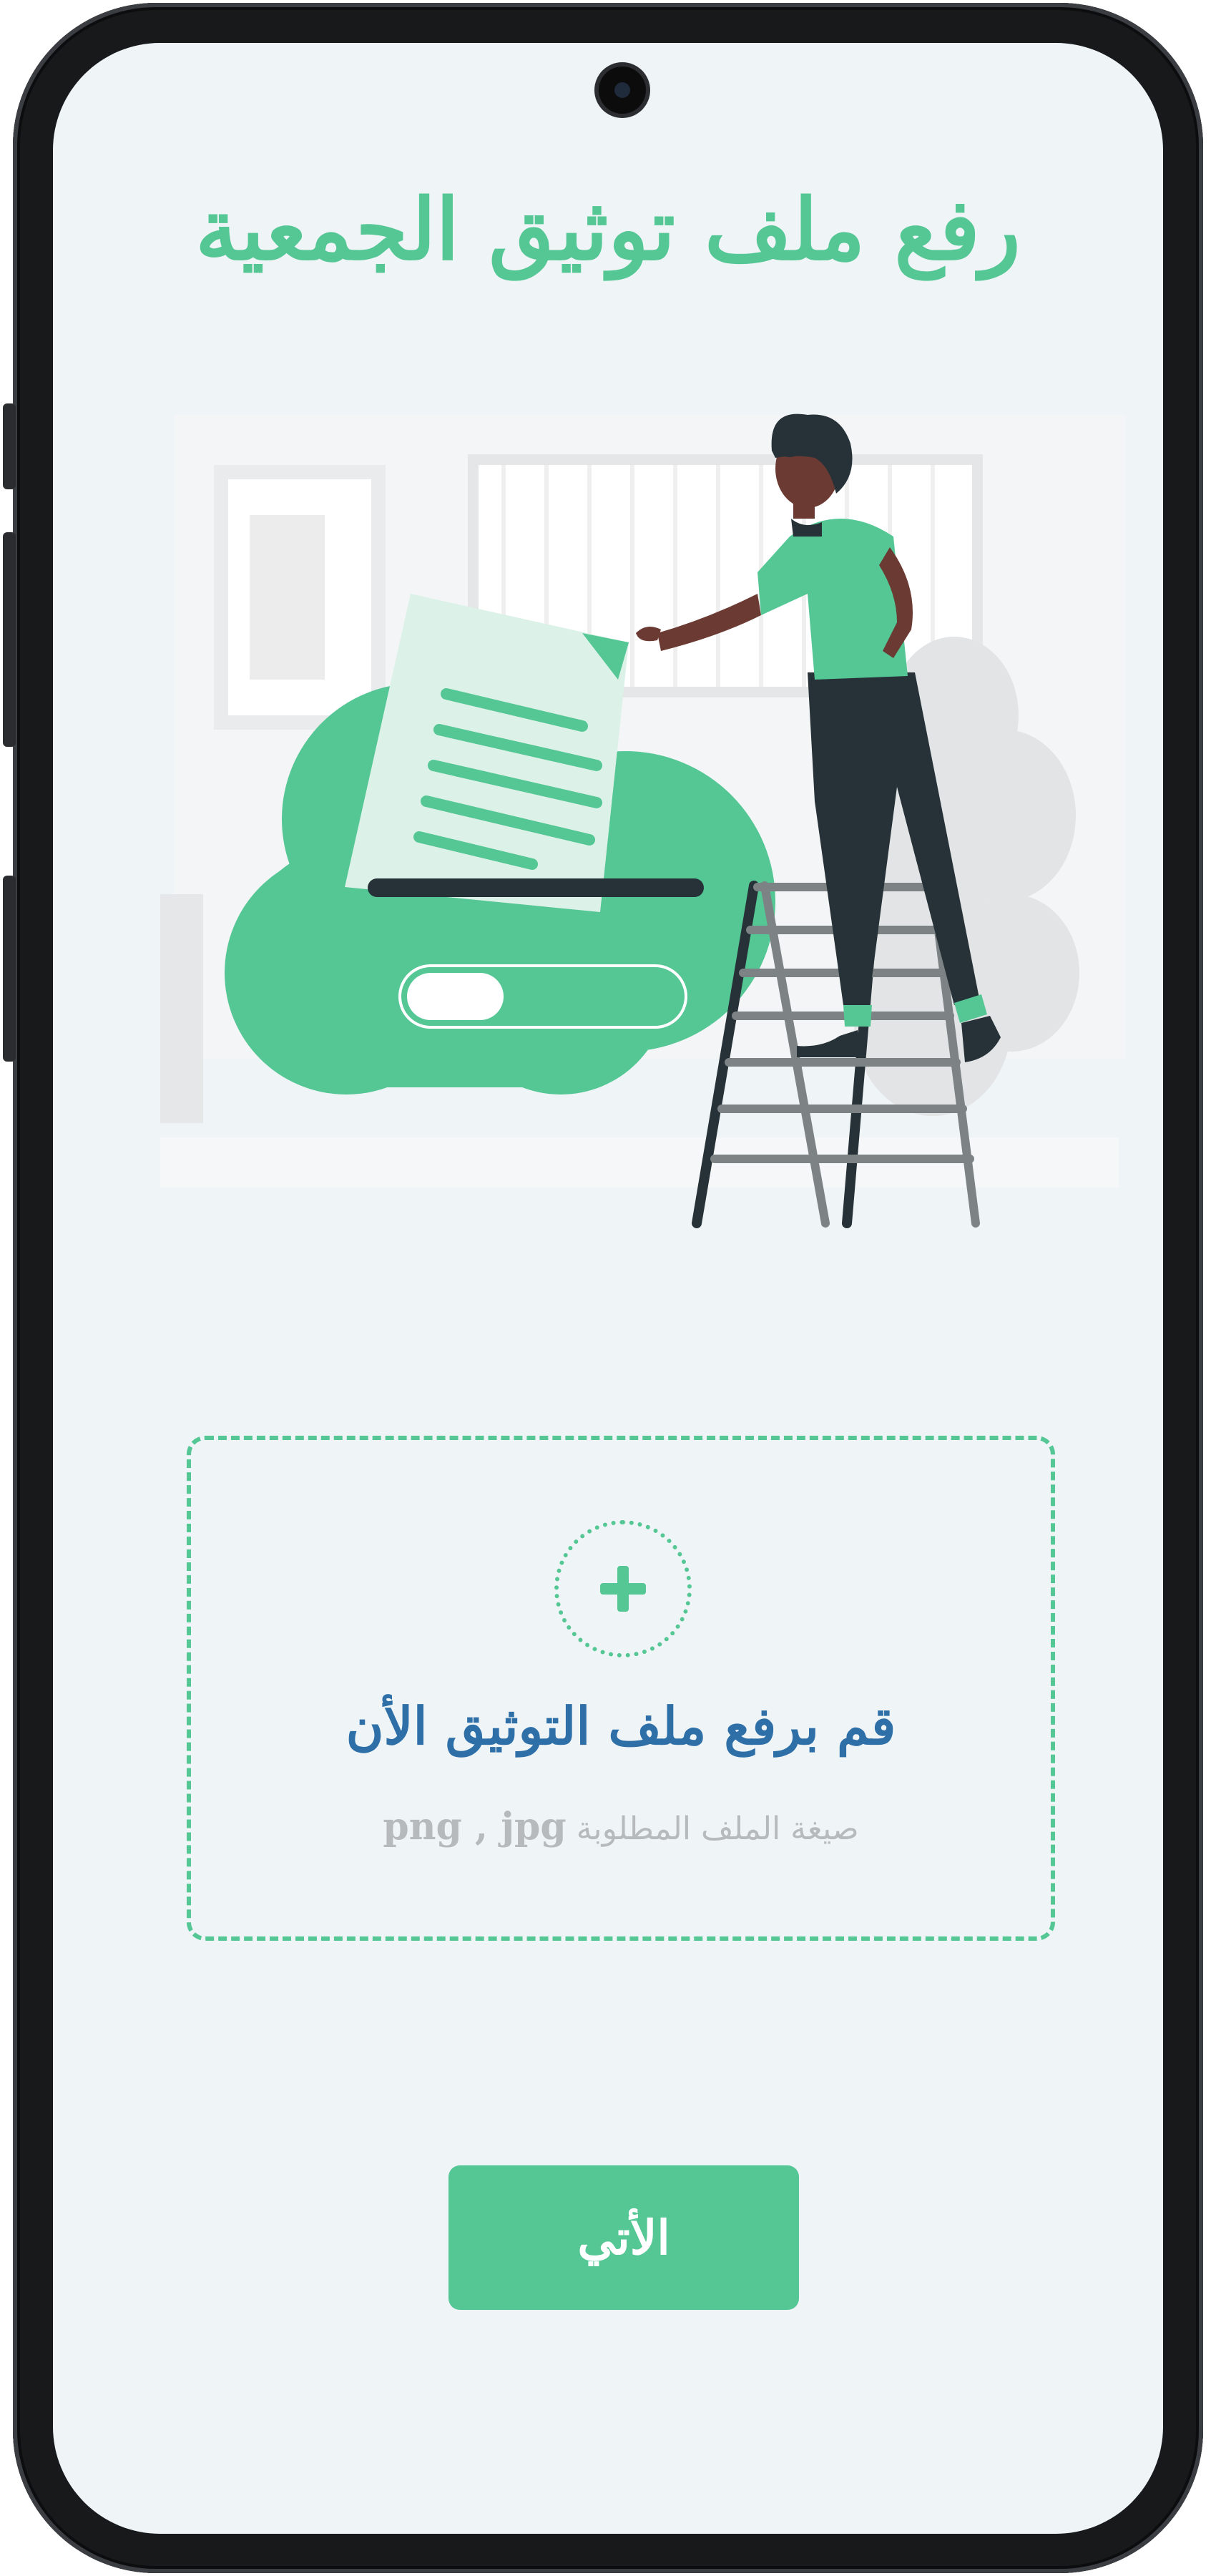 The image size is (1216, 2576). I want to click on plus-icon, so click(623, 1589).